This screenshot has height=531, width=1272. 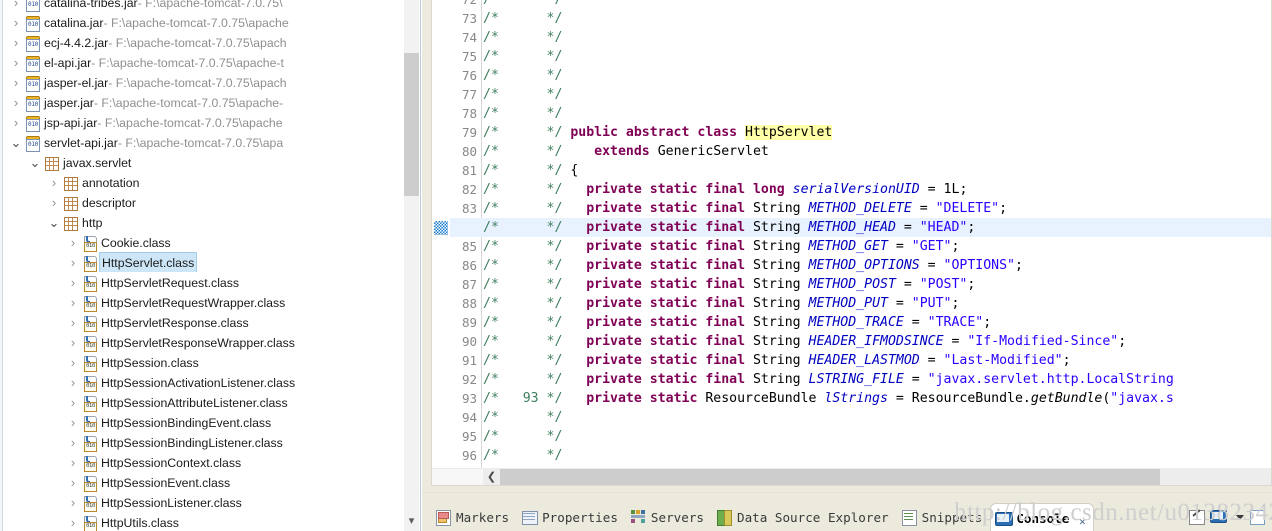 What do you see at coordinates (658, 132) in the screenshot?
I see `code-line: /* */ public abstract class HttpServlet` at bounding box center [658, 132].